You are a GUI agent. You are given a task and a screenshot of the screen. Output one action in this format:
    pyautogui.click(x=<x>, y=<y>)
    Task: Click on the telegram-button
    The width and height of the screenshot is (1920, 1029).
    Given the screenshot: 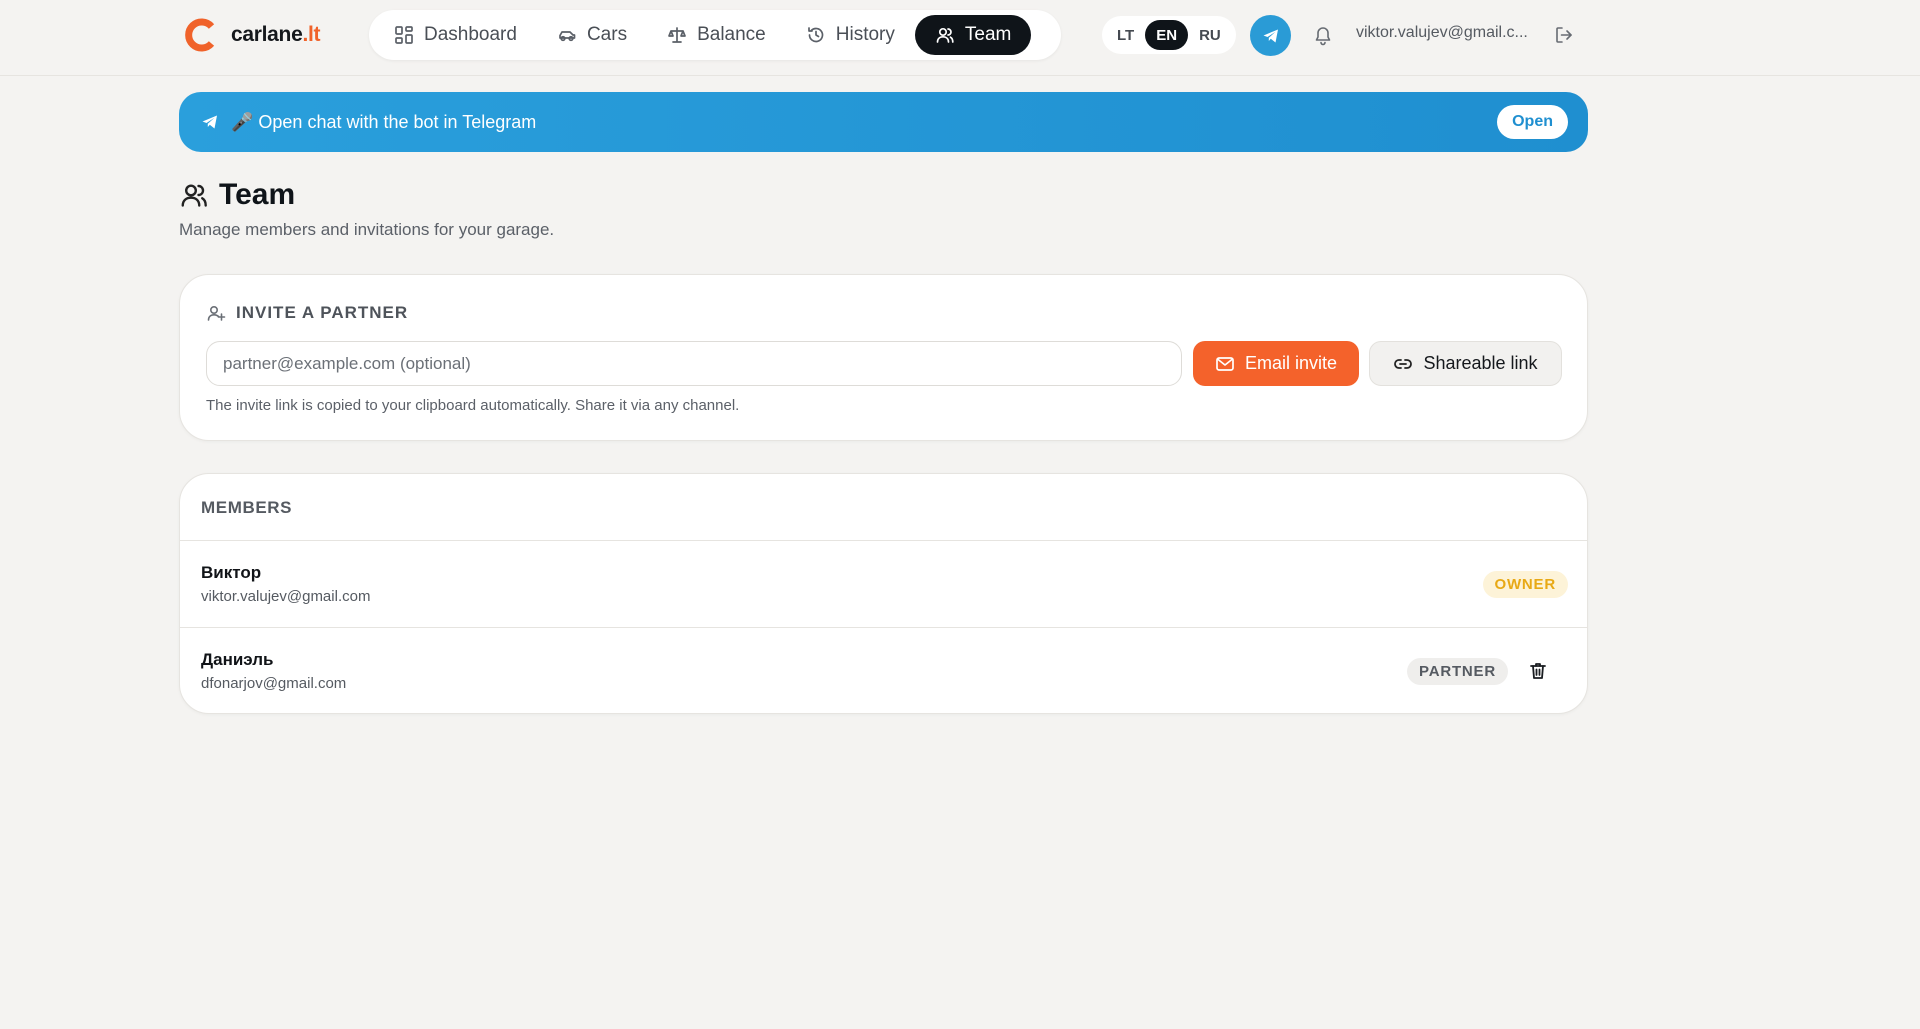 What is the action you would take?
    pyautogui.click(x=1270, y=35)
    